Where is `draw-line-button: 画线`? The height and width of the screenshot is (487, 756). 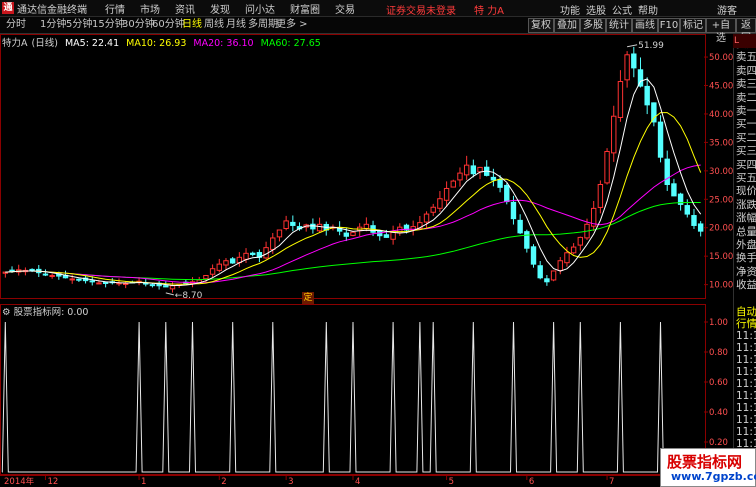
draw-line-button: 画线 is located at coordinates (645, 25).